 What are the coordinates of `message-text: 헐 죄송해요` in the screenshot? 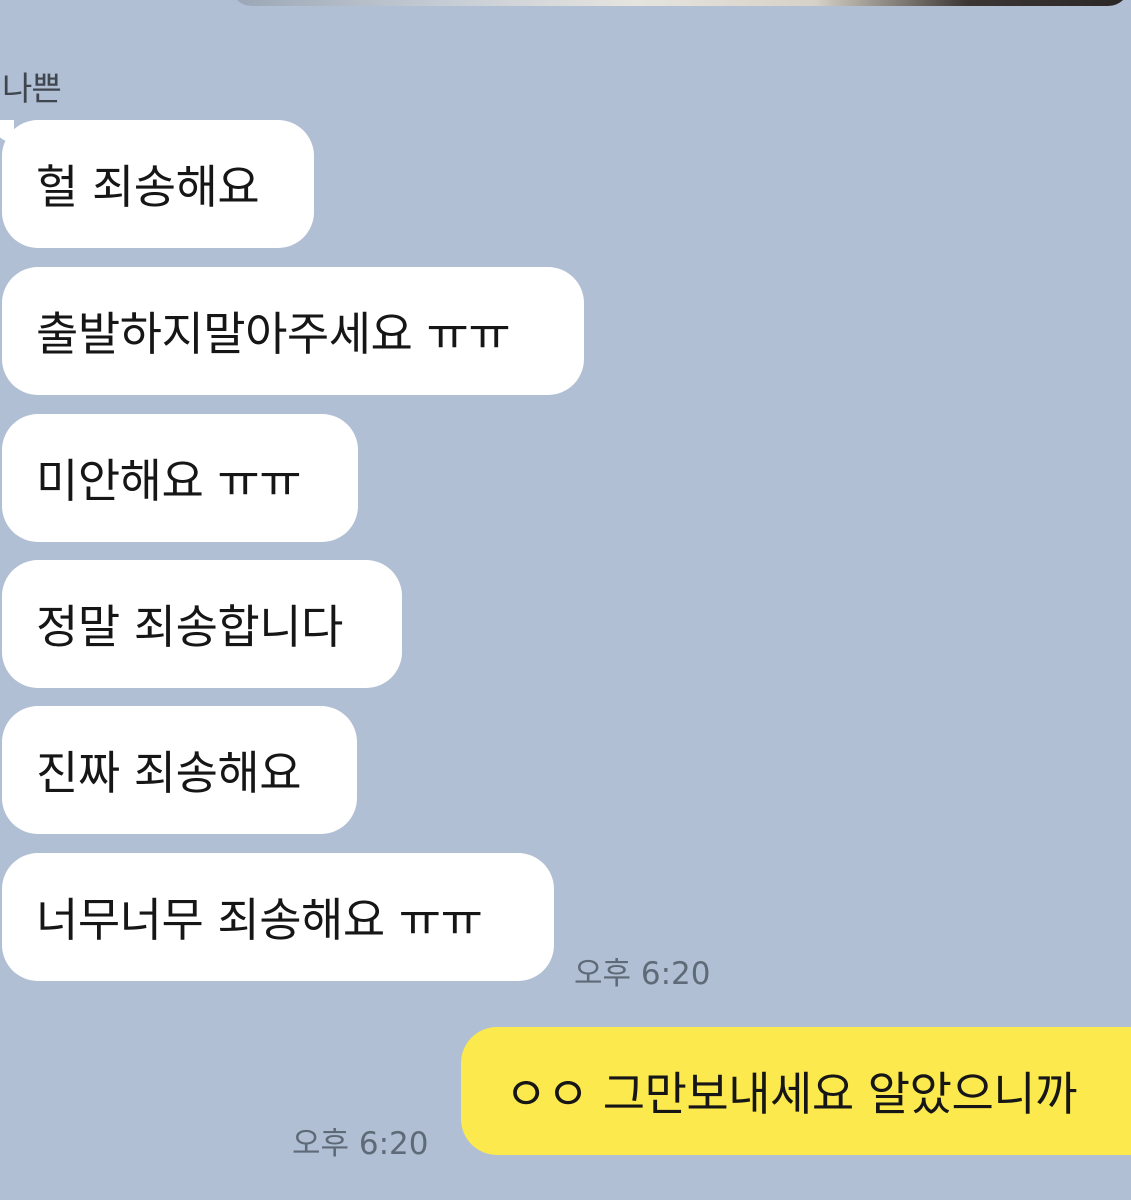 It's located at (148, 187).